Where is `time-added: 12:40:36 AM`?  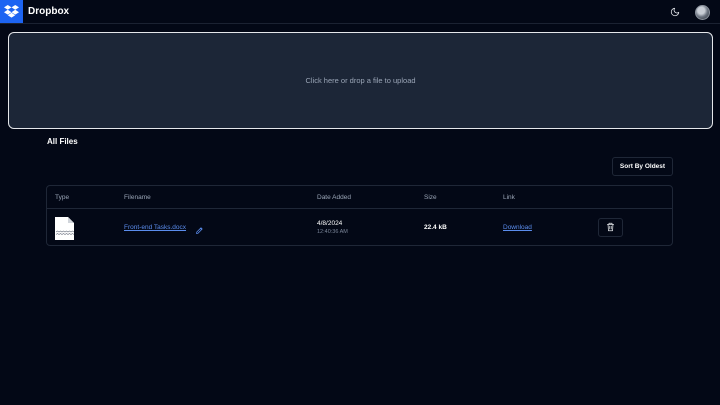 time-added: 12:40:36 AM is located at coordinates (332, 232).